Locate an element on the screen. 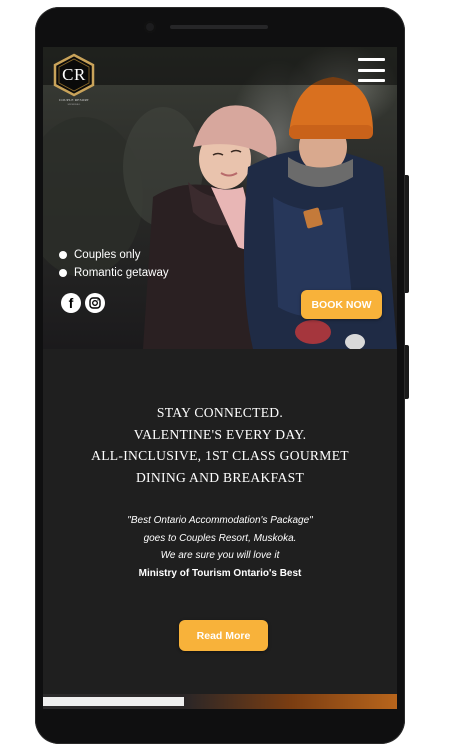  book-now-button: BOOK NOW is located at coordinates (341, 304).